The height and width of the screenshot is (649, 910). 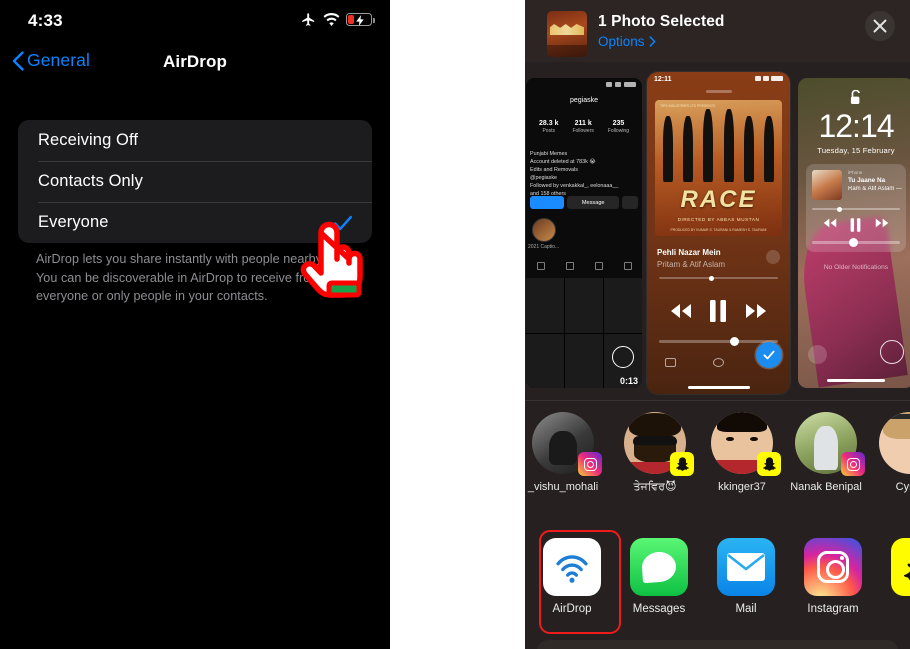 What do you see at coordinates (630, 202) in the screenshot?
I see `ig-suggest-button` at bounding box center [630, 202].